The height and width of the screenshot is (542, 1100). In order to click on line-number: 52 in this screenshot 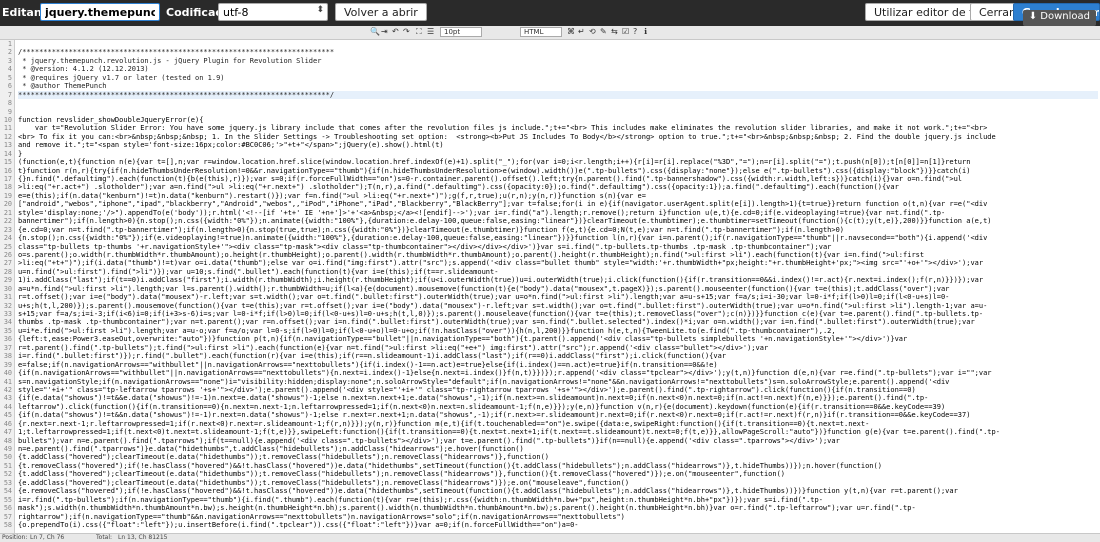, I will do `click(7, 474)`.